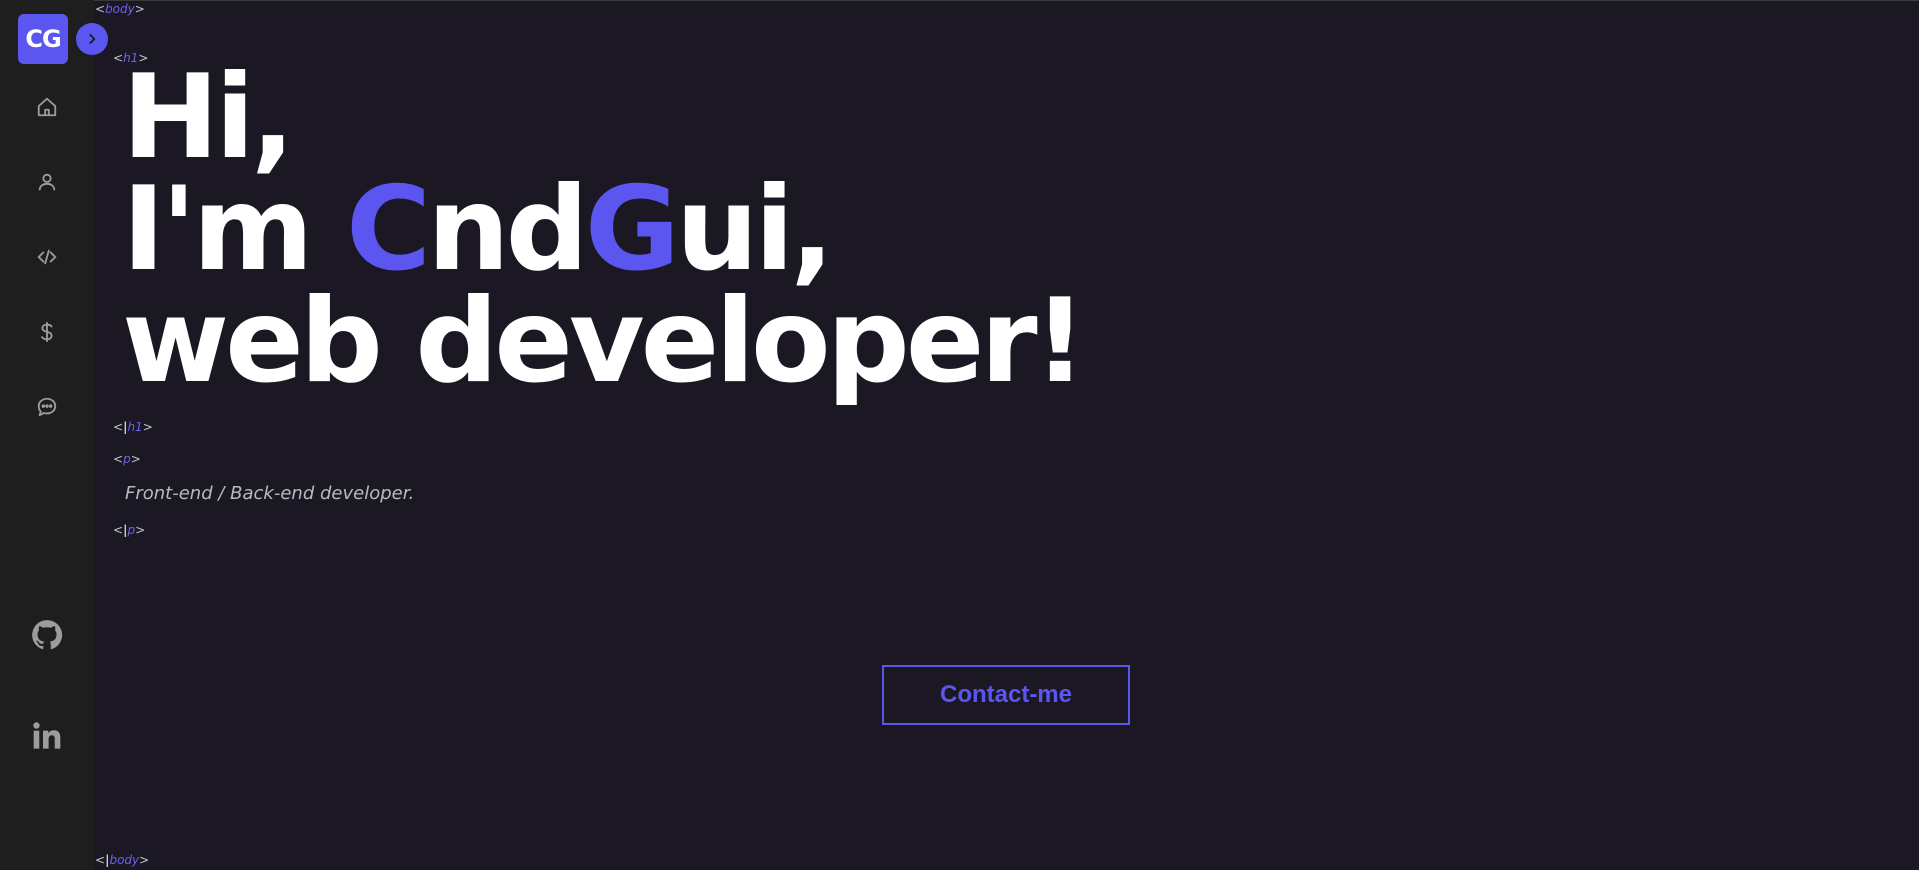 Image resolution: width=1919 pixels, height=870 pixels. Describe the element at coordinates (122, 860) in the screenshot. I see `body-close-tag: <|body>` at that location.